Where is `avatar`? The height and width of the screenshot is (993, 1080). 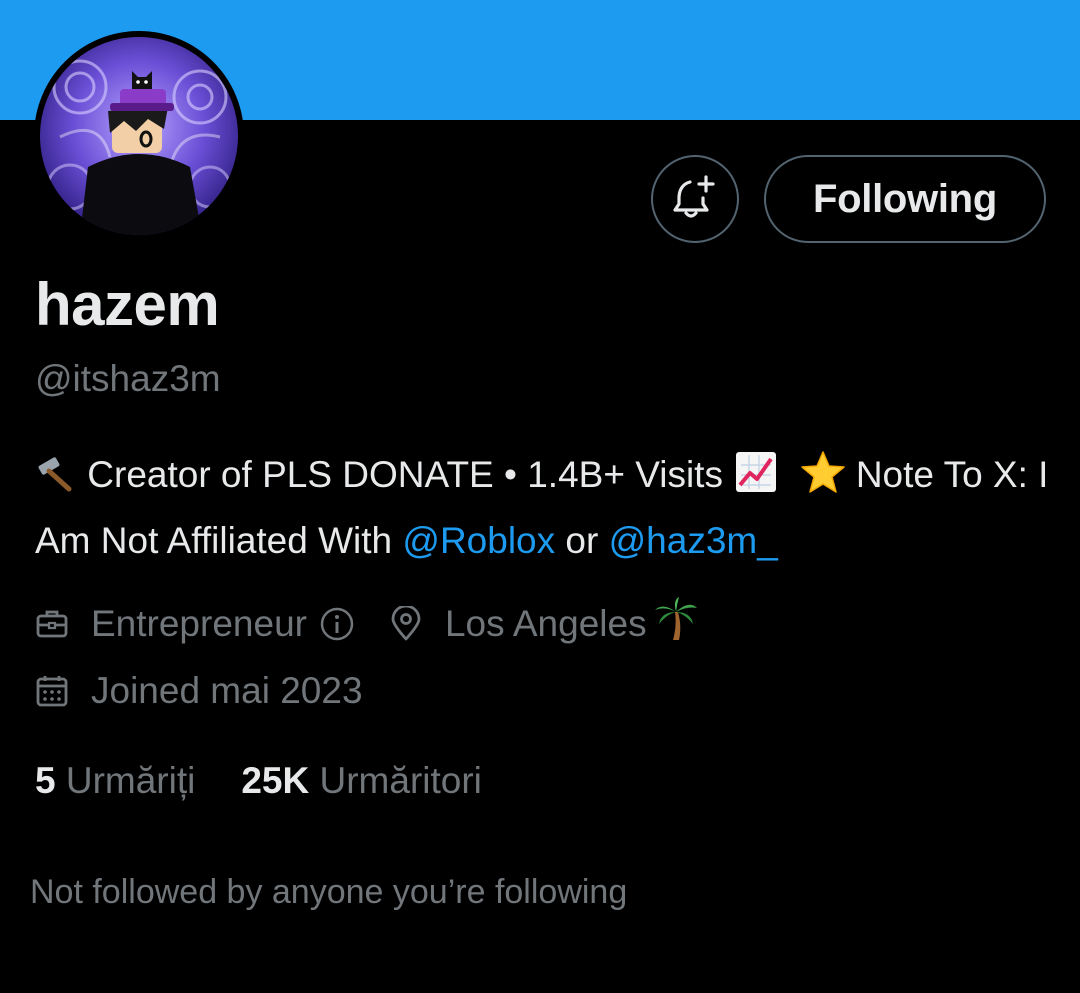
avatar is located at coordinates (139, 136).